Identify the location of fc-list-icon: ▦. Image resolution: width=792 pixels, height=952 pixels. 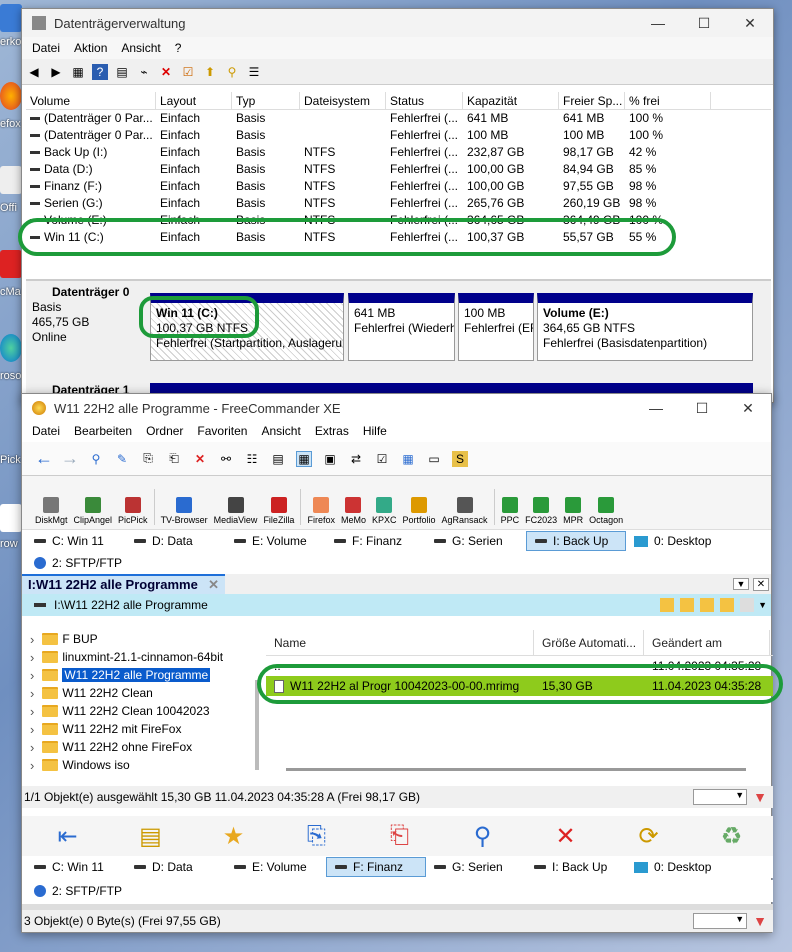
(304, 458).